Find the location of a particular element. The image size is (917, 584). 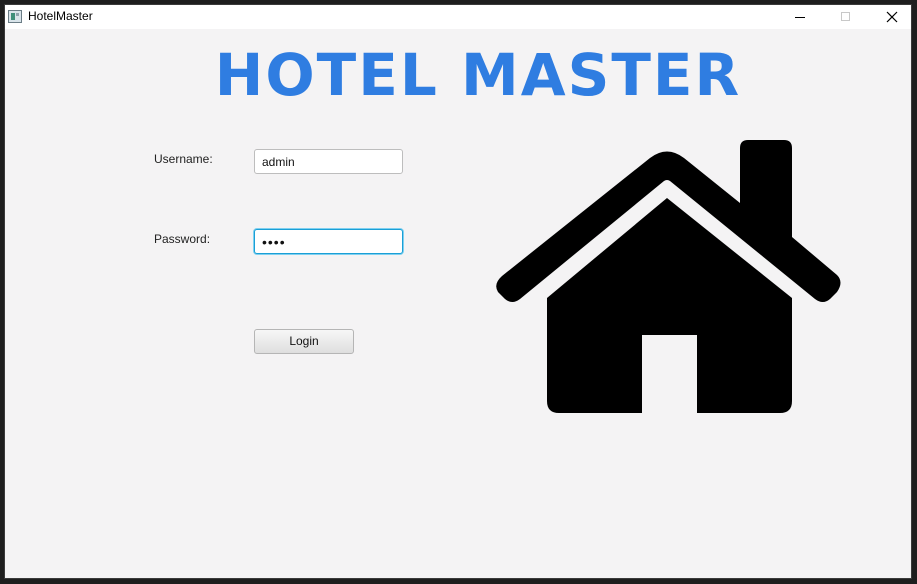

app-icon is located at coordinates (15, 16).